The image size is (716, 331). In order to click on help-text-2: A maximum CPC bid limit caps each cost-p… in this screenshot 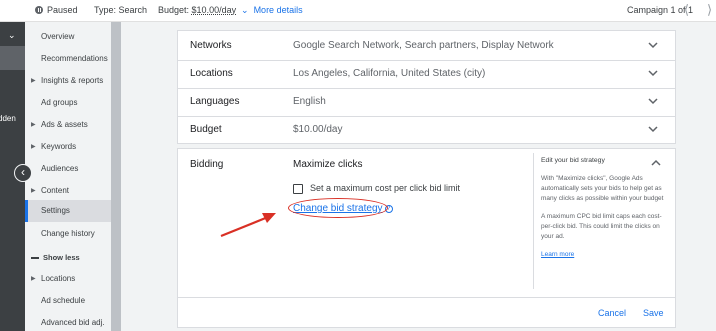, I will do `click(601, 226)`.